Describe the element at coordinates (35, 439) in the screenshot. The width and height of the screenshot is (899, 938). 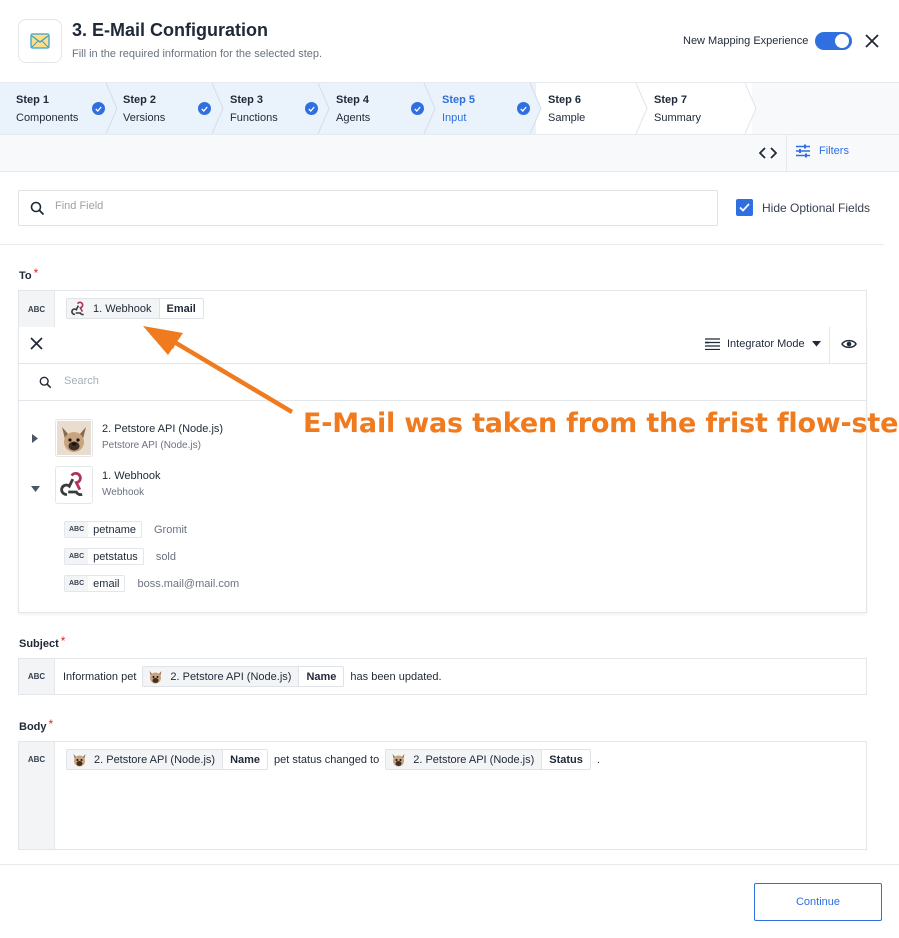
I see `caret-right-icon` at that location.